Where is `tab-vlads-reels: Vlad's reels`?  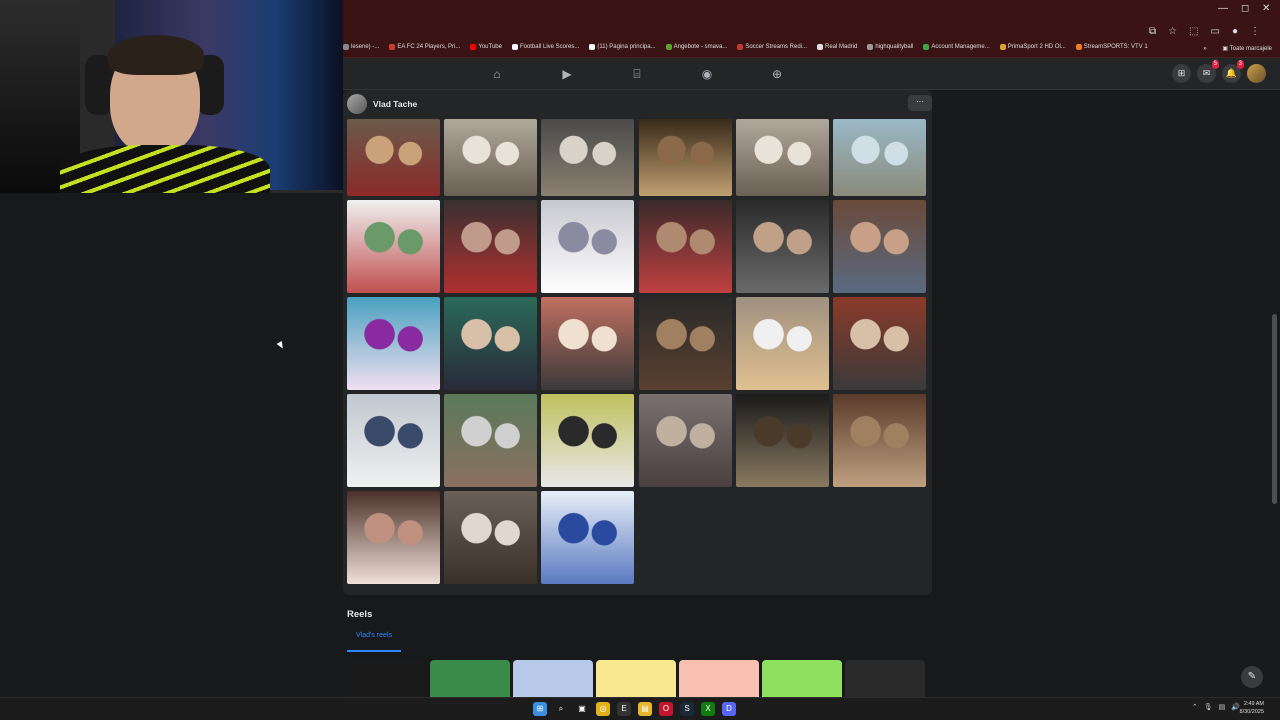
tab-vlads-reels: Vlad's reels is located at coordinates (374, 642).